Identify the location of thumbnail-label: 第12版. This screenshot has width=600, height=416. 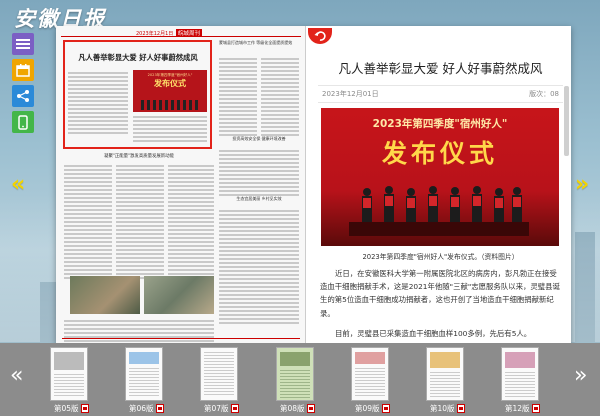
(522, 408).